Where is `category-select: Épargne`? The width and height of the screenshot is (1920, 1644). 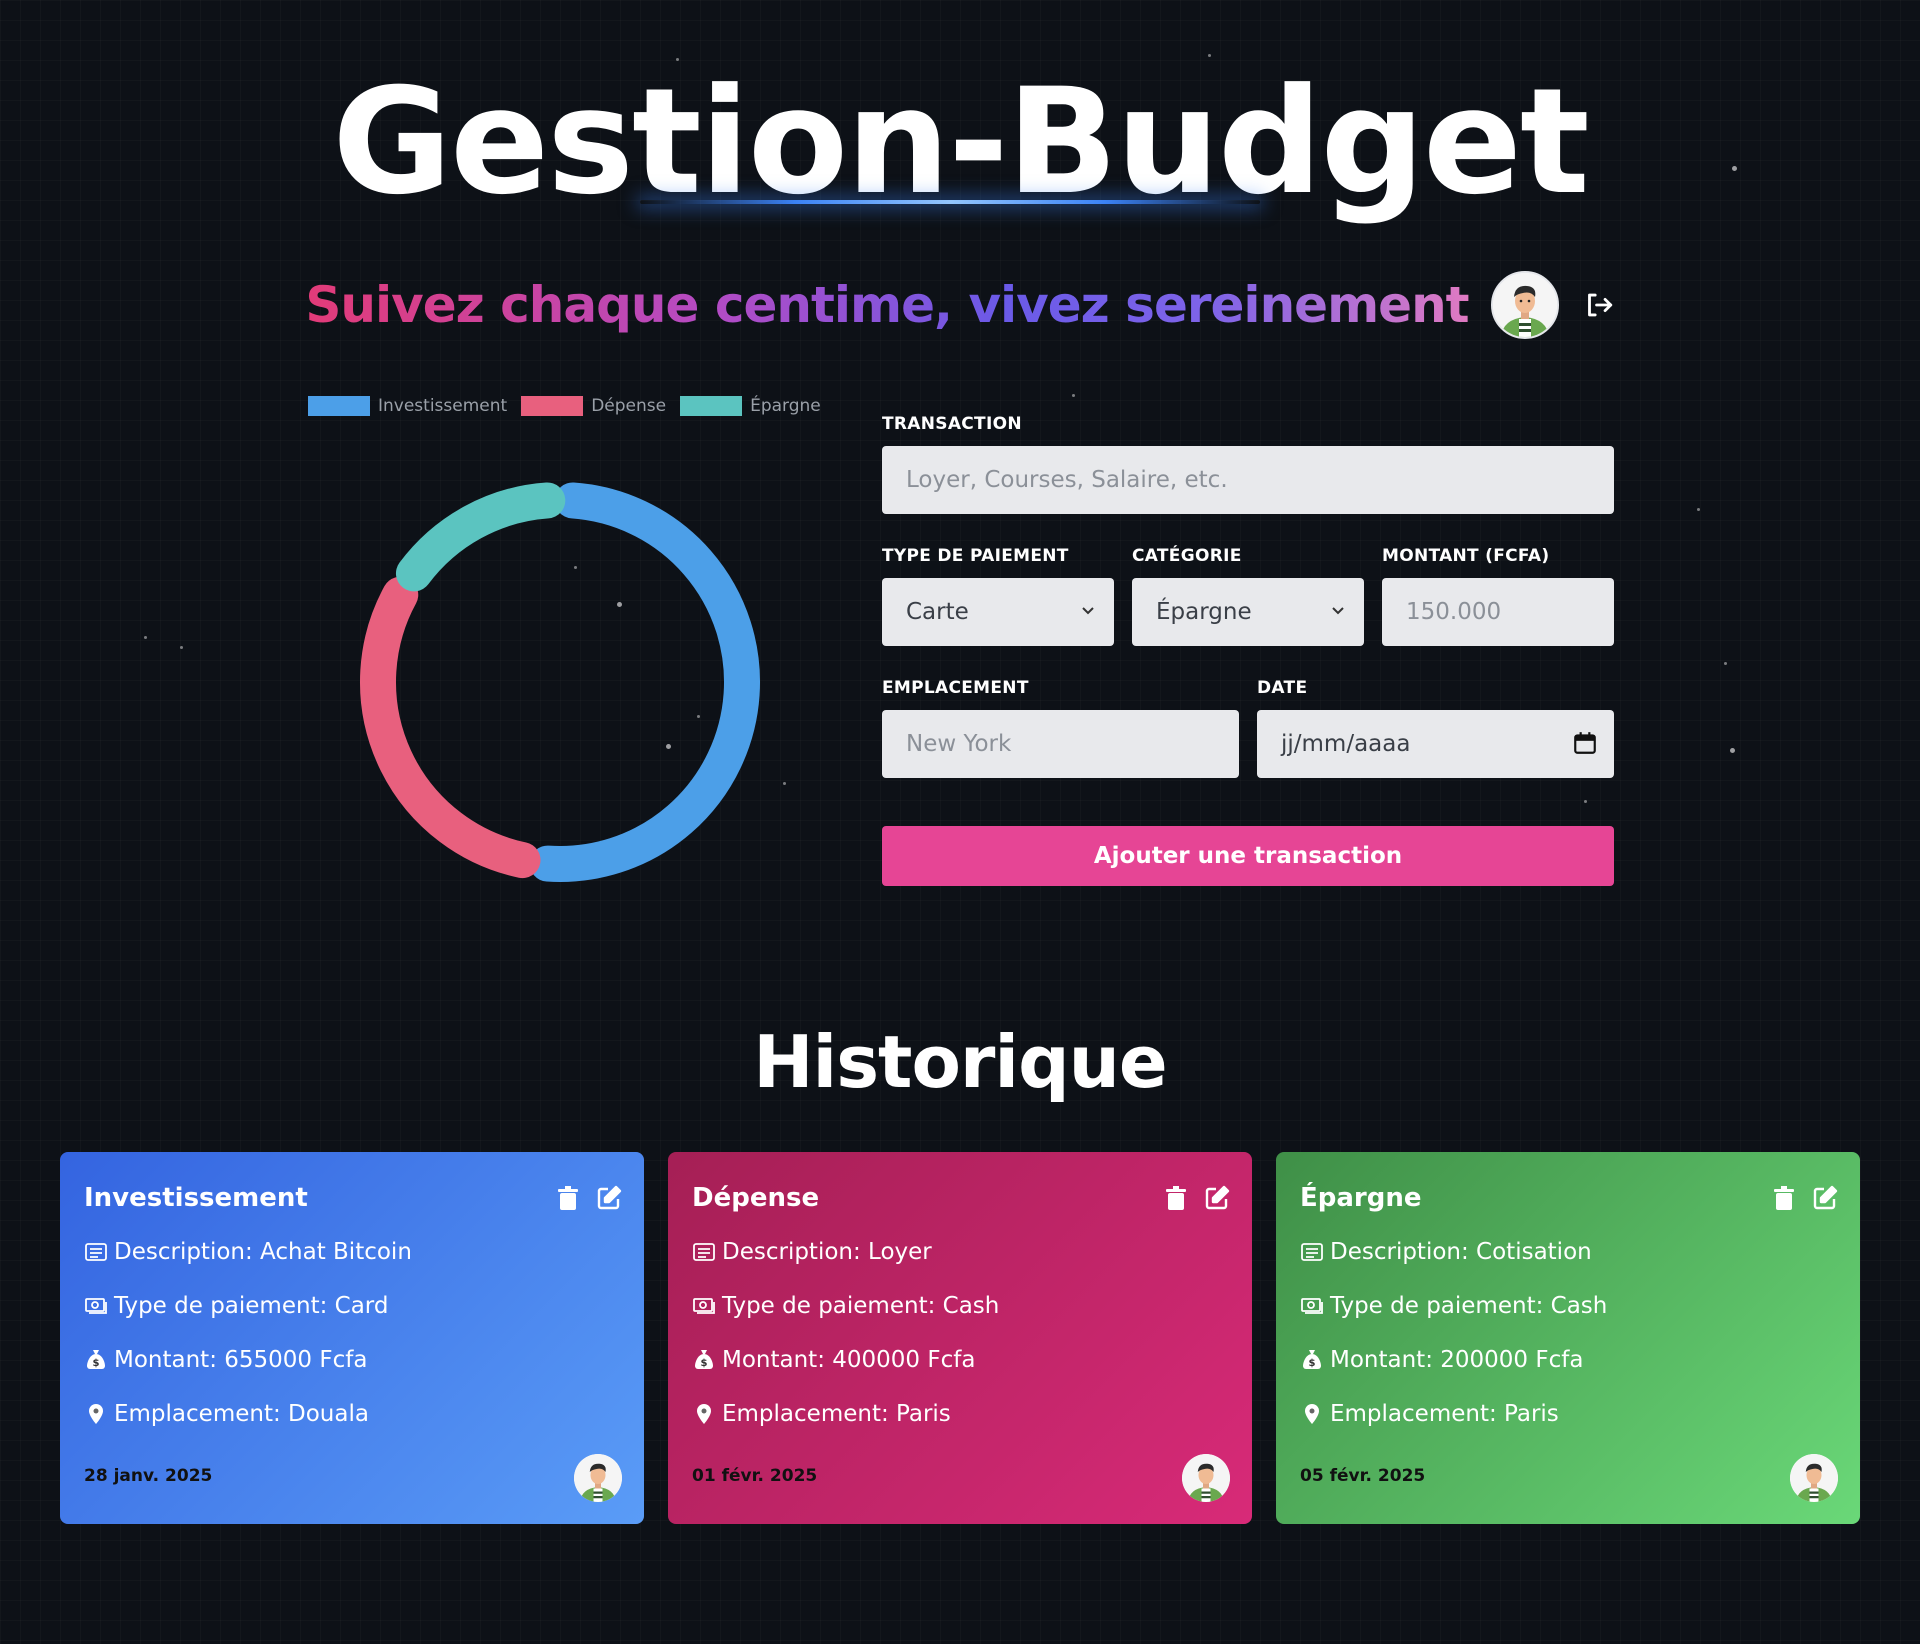
category-select: Épargne is located at coordinates (1248, 612).